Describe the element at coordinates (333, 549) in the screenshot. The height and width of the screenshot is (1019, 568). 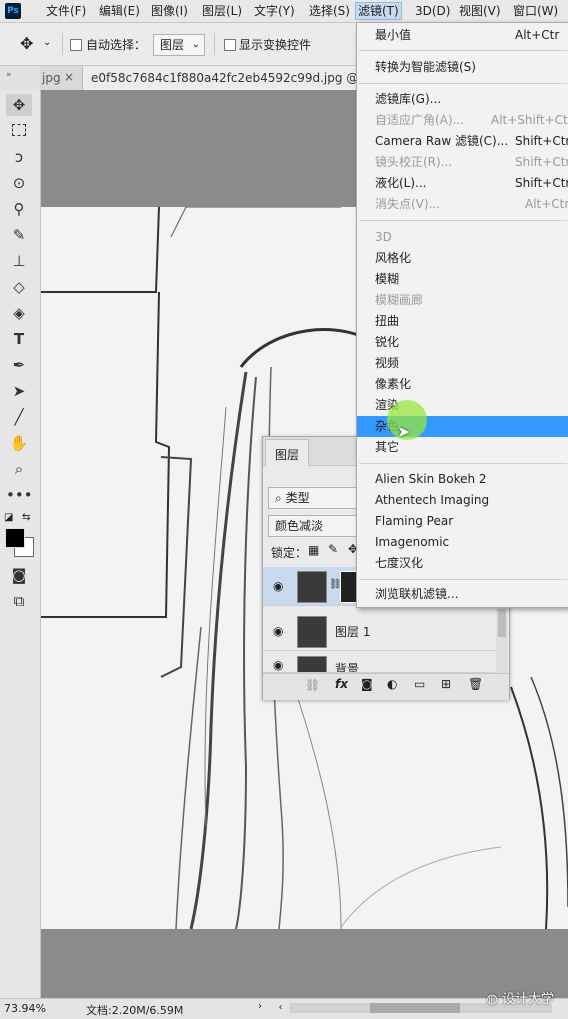
I see `lock-image-icon: ✎` at that location.